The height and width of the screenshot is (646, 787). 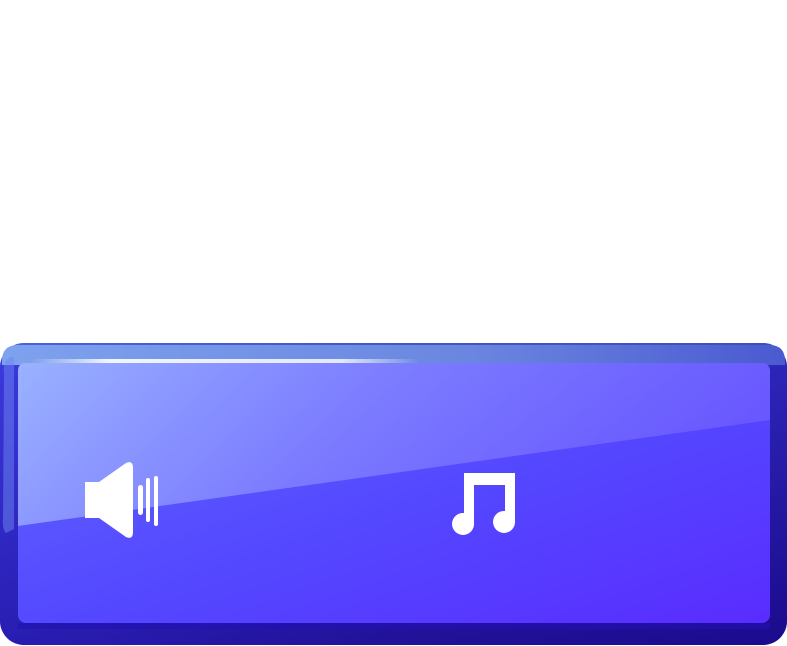 I want to click on speaker-volume-icon, so click(x=121, y=500).